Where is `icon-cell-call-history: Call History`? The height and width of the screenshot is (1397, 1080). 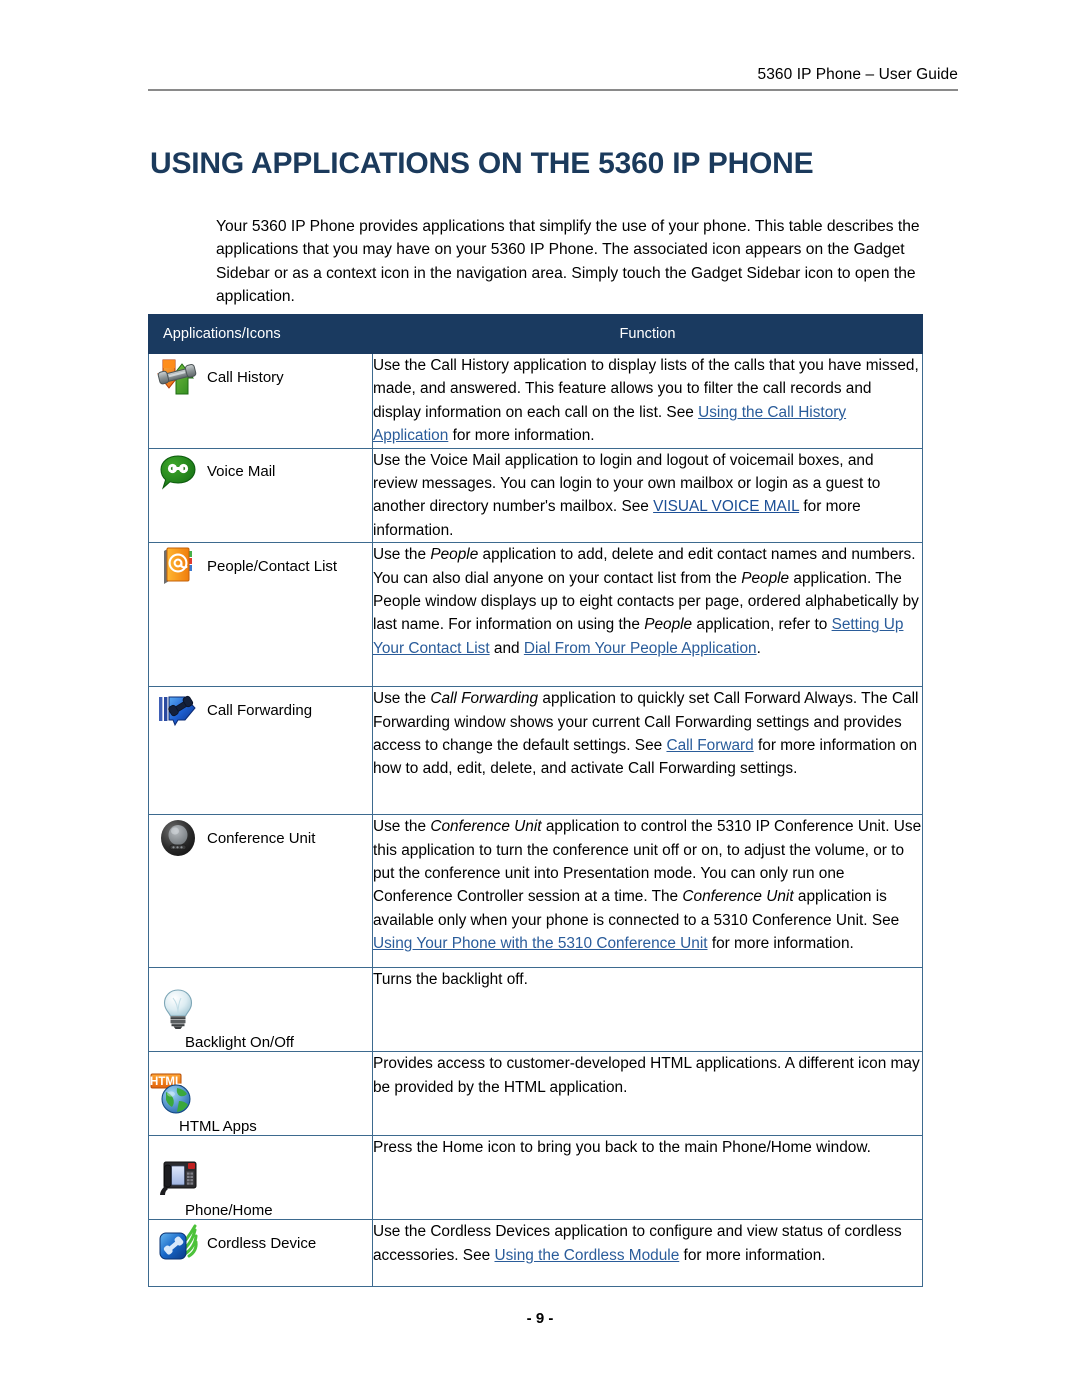
icon-cell-call-history: Call History is located at coordinates (260, 401).